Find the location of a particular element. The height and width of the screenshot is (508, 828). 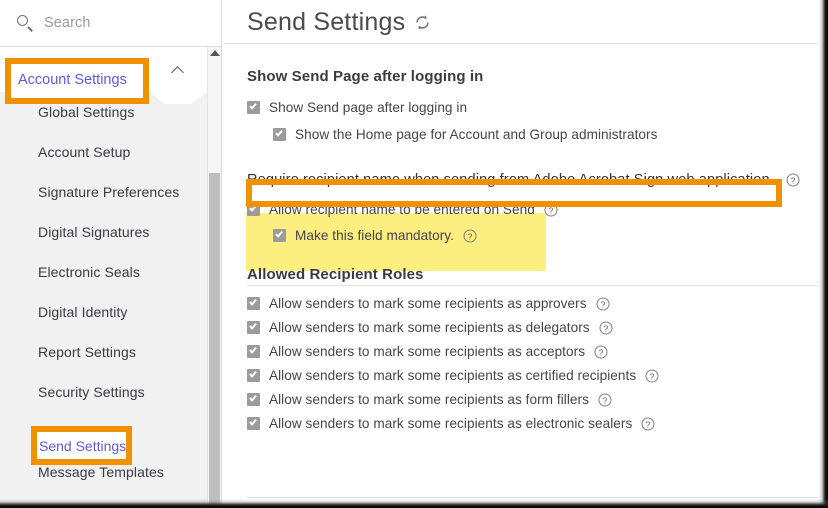

sidebar-scrollbar is located at coordinates (214, 277).